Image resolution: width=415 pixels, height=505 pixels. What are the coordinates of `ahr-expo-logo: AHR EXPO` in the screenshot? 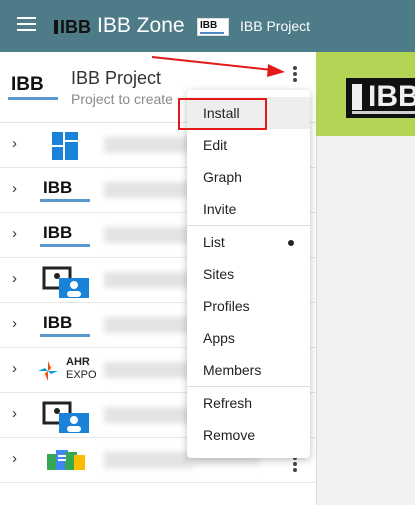 It's located at (67, 371).